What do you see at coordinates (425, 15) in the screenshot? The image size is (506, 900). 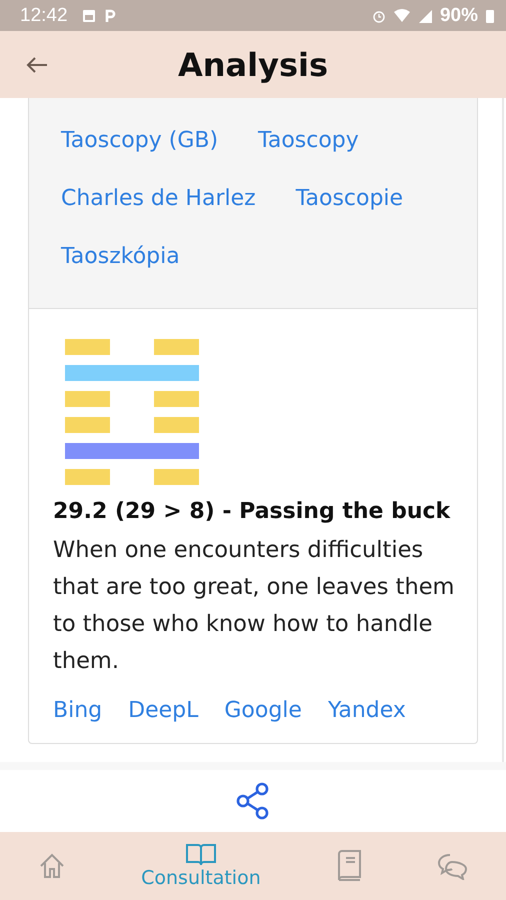 I see `signal-icon` at bounding box center [425, 15].